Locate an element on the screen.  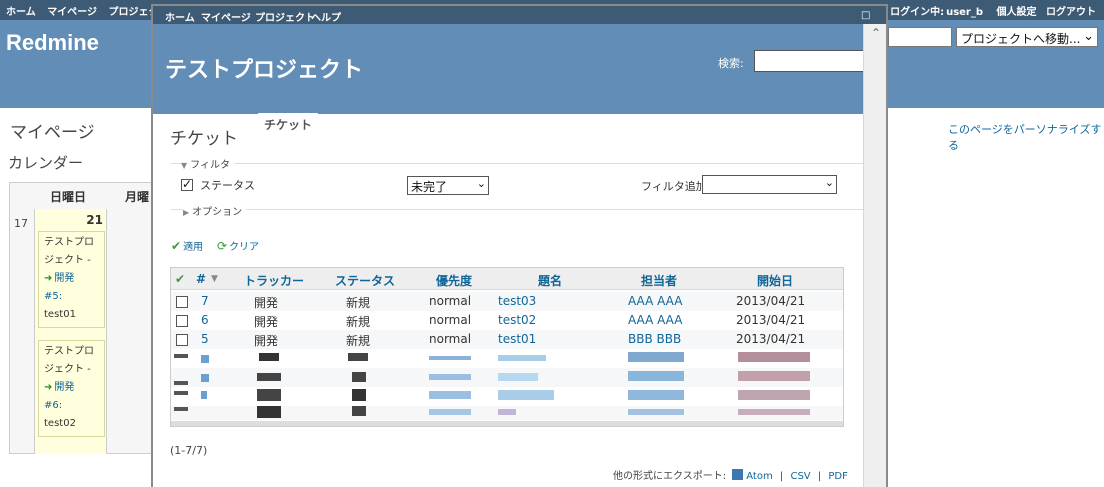
issue-assignee: BBB BBB is located at coordinates (654, 339).